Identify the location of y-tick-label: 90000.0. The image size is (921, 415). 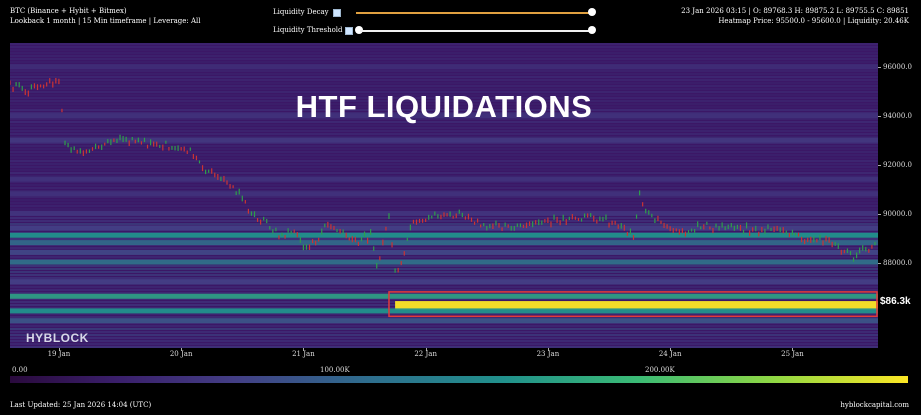
(897, 213).